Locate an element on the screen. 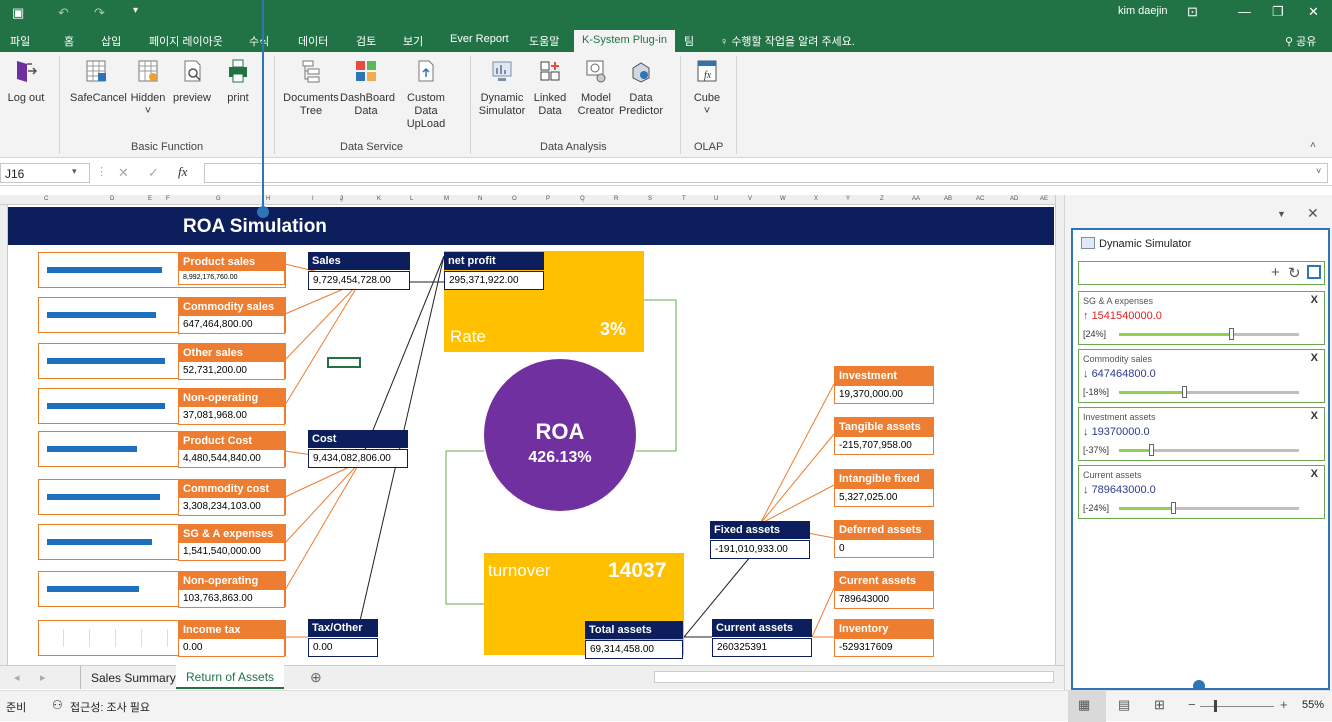 The image size is (1332, 722). simulator-icon is located at coordinates (1088, 243).